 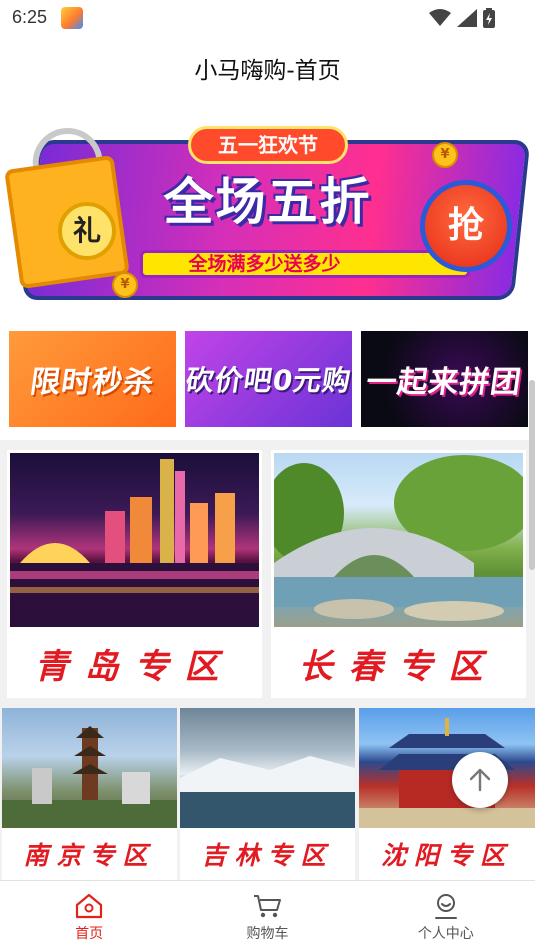 I want to click on gift-badge: 礼, so click(x=87, y=231).